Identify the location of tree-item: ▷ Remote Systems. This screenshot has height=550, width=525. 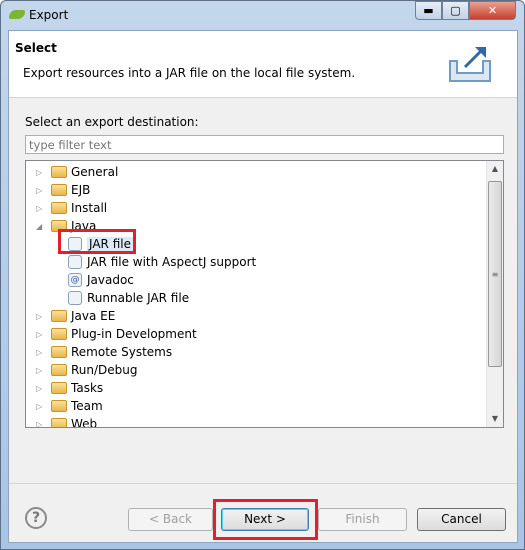
(104, 352).